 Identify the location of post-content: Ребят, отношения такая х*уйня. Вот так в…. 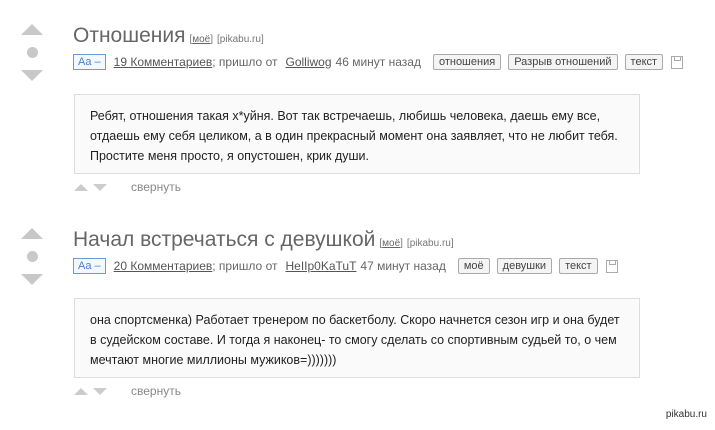
(357, 134).